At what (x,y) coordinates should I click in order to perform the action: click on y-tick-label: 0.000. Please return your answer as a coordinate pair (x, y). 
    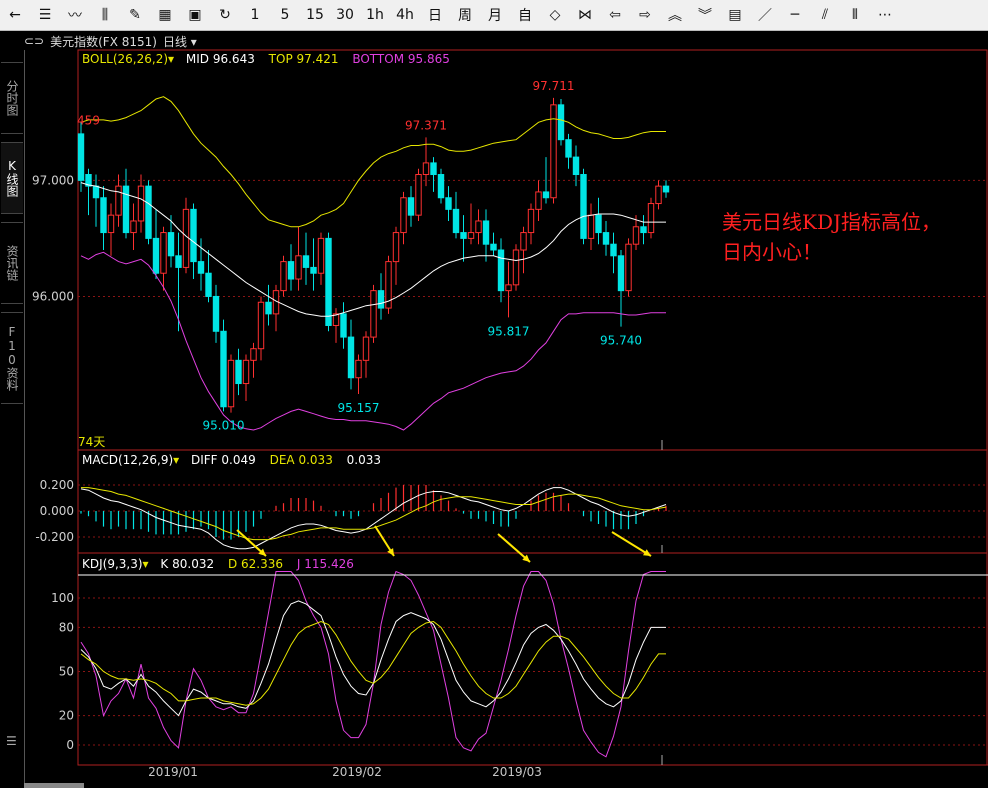
    Looking at the image, I should click on (57, 511).